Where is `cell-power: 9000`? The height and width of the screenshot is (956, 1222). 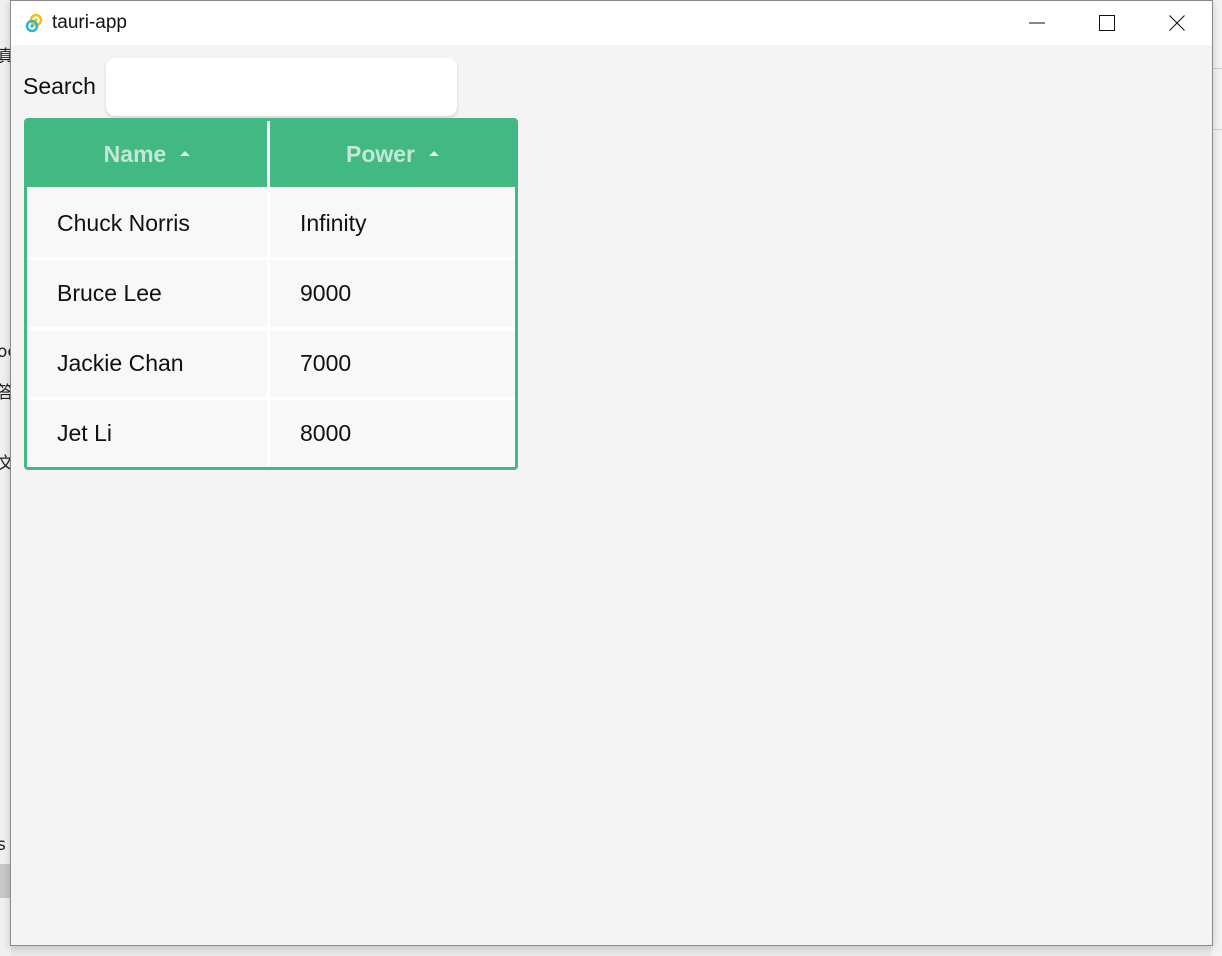 cell-power: 9000 is located at coordinates (392, 292).